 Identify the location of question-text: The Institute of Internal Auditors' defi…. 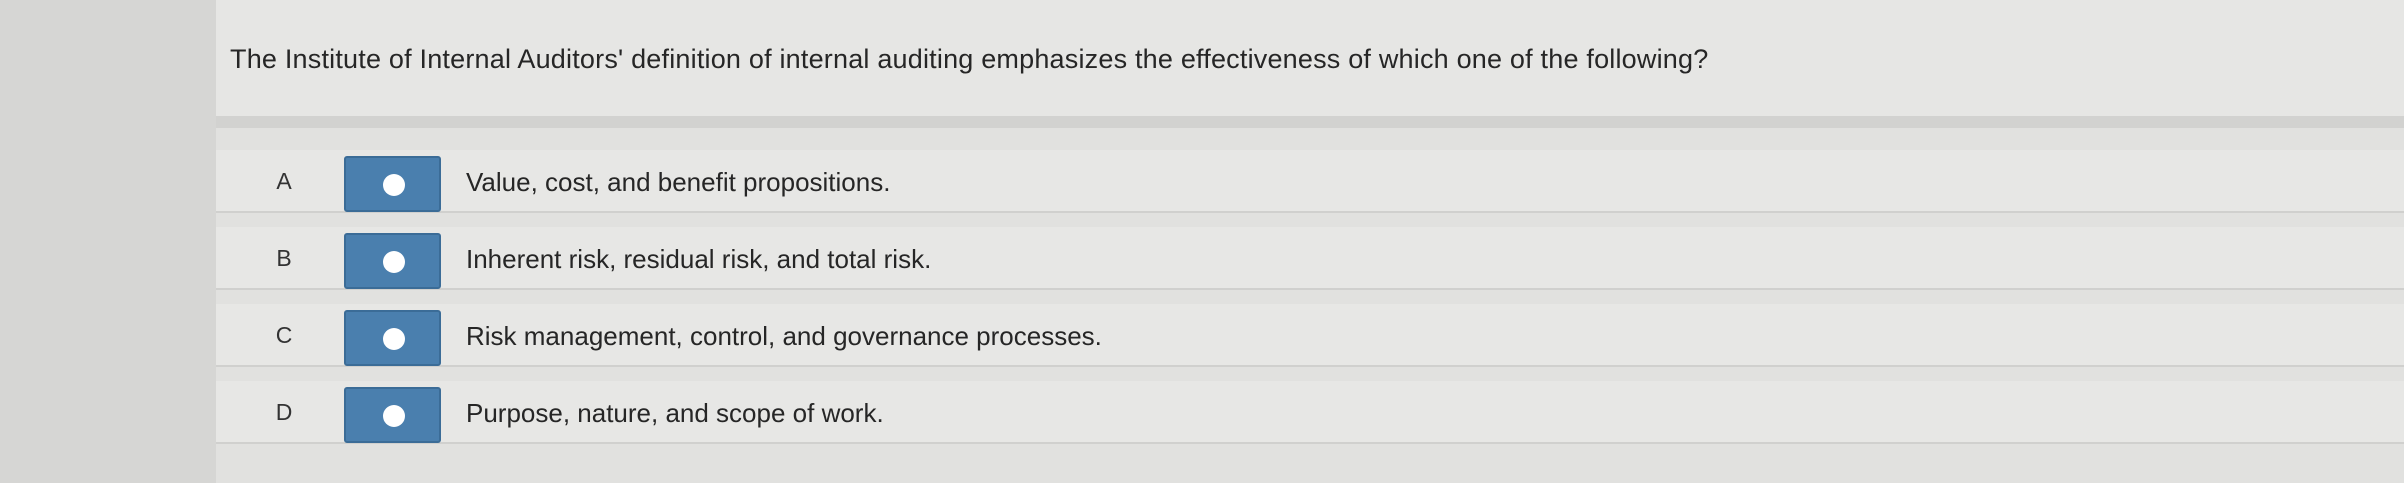
(969, 59).